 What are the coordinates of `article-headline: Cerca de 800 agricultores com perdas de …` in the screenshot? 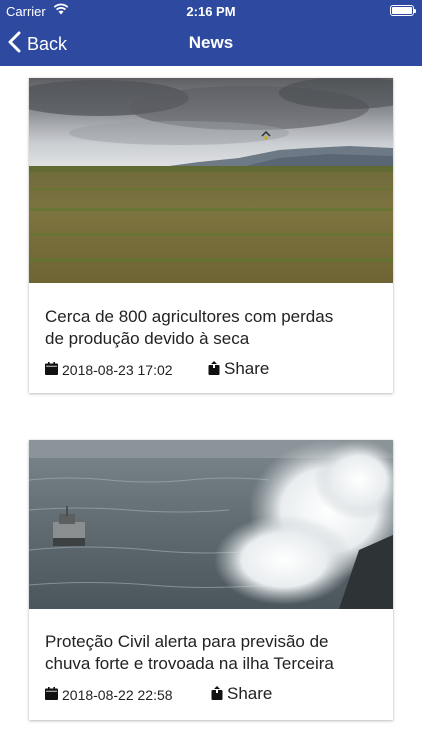 It's located at (212, 328).